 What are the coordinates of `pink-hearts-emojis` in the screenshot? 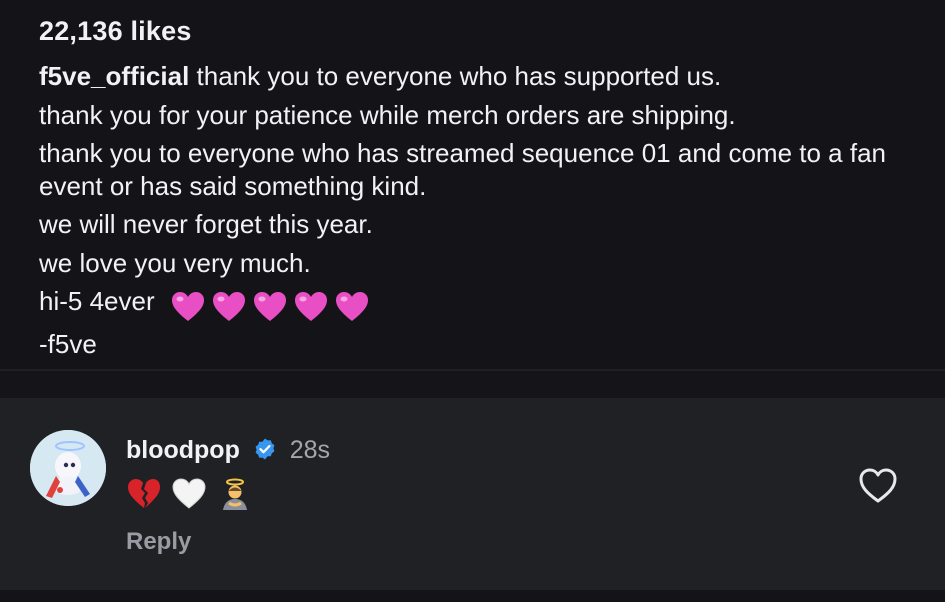 It's located at (272, 305).